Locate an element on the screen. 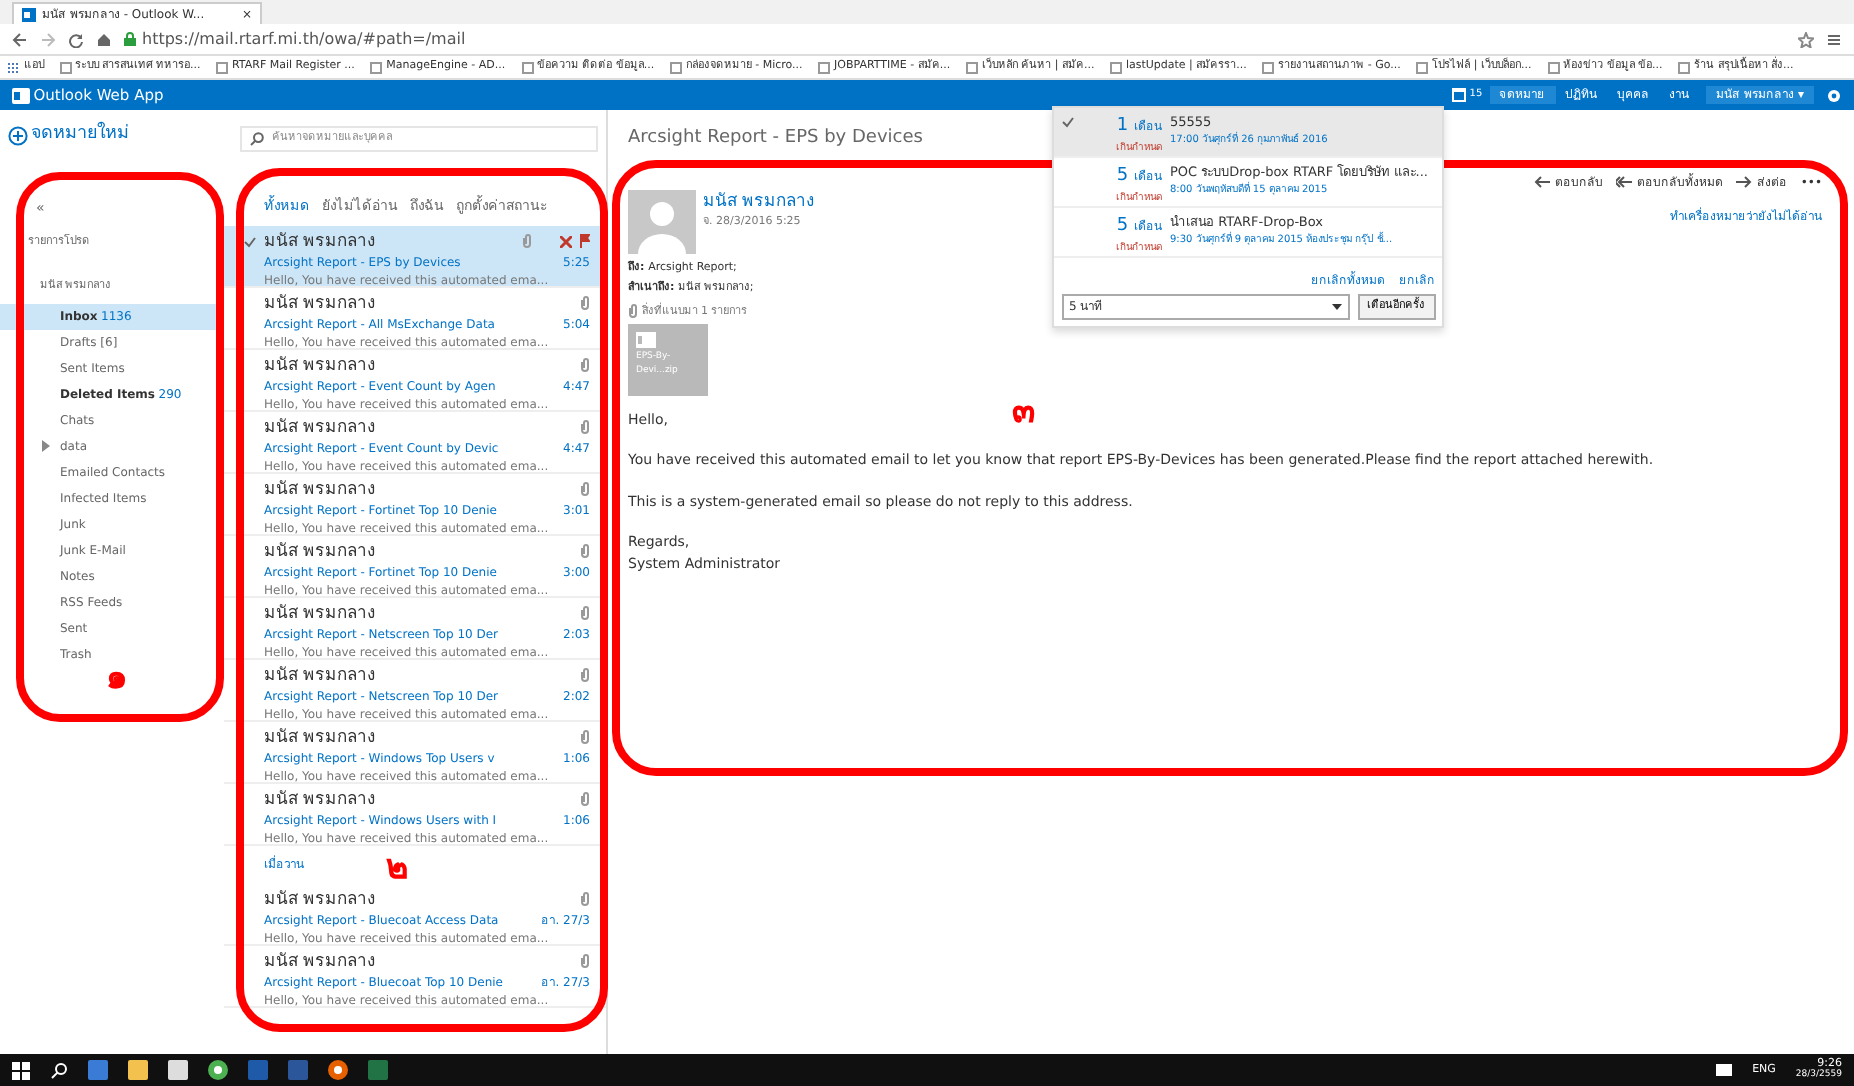 This screenshot has height=1086, width=1854. annotation-number: ๑ is located at coordinates (117, 679).